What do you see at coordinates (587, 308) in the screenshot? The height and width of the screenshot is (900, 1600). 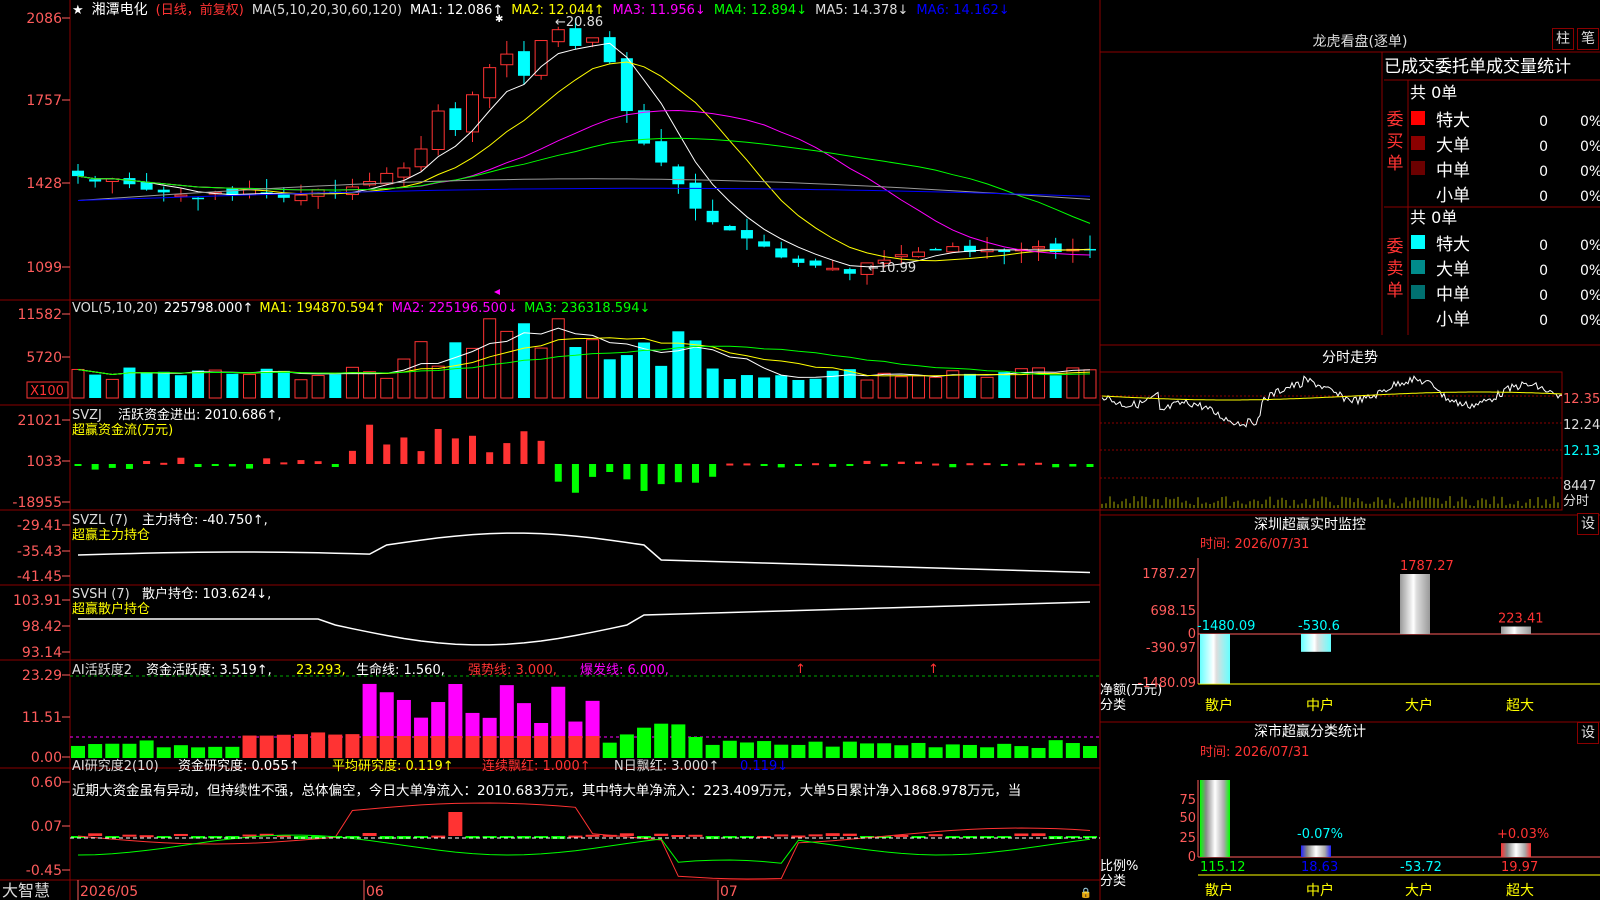 I see `vol-ma3: MA3: 236318.594↓` at bounding box center [587, 308].